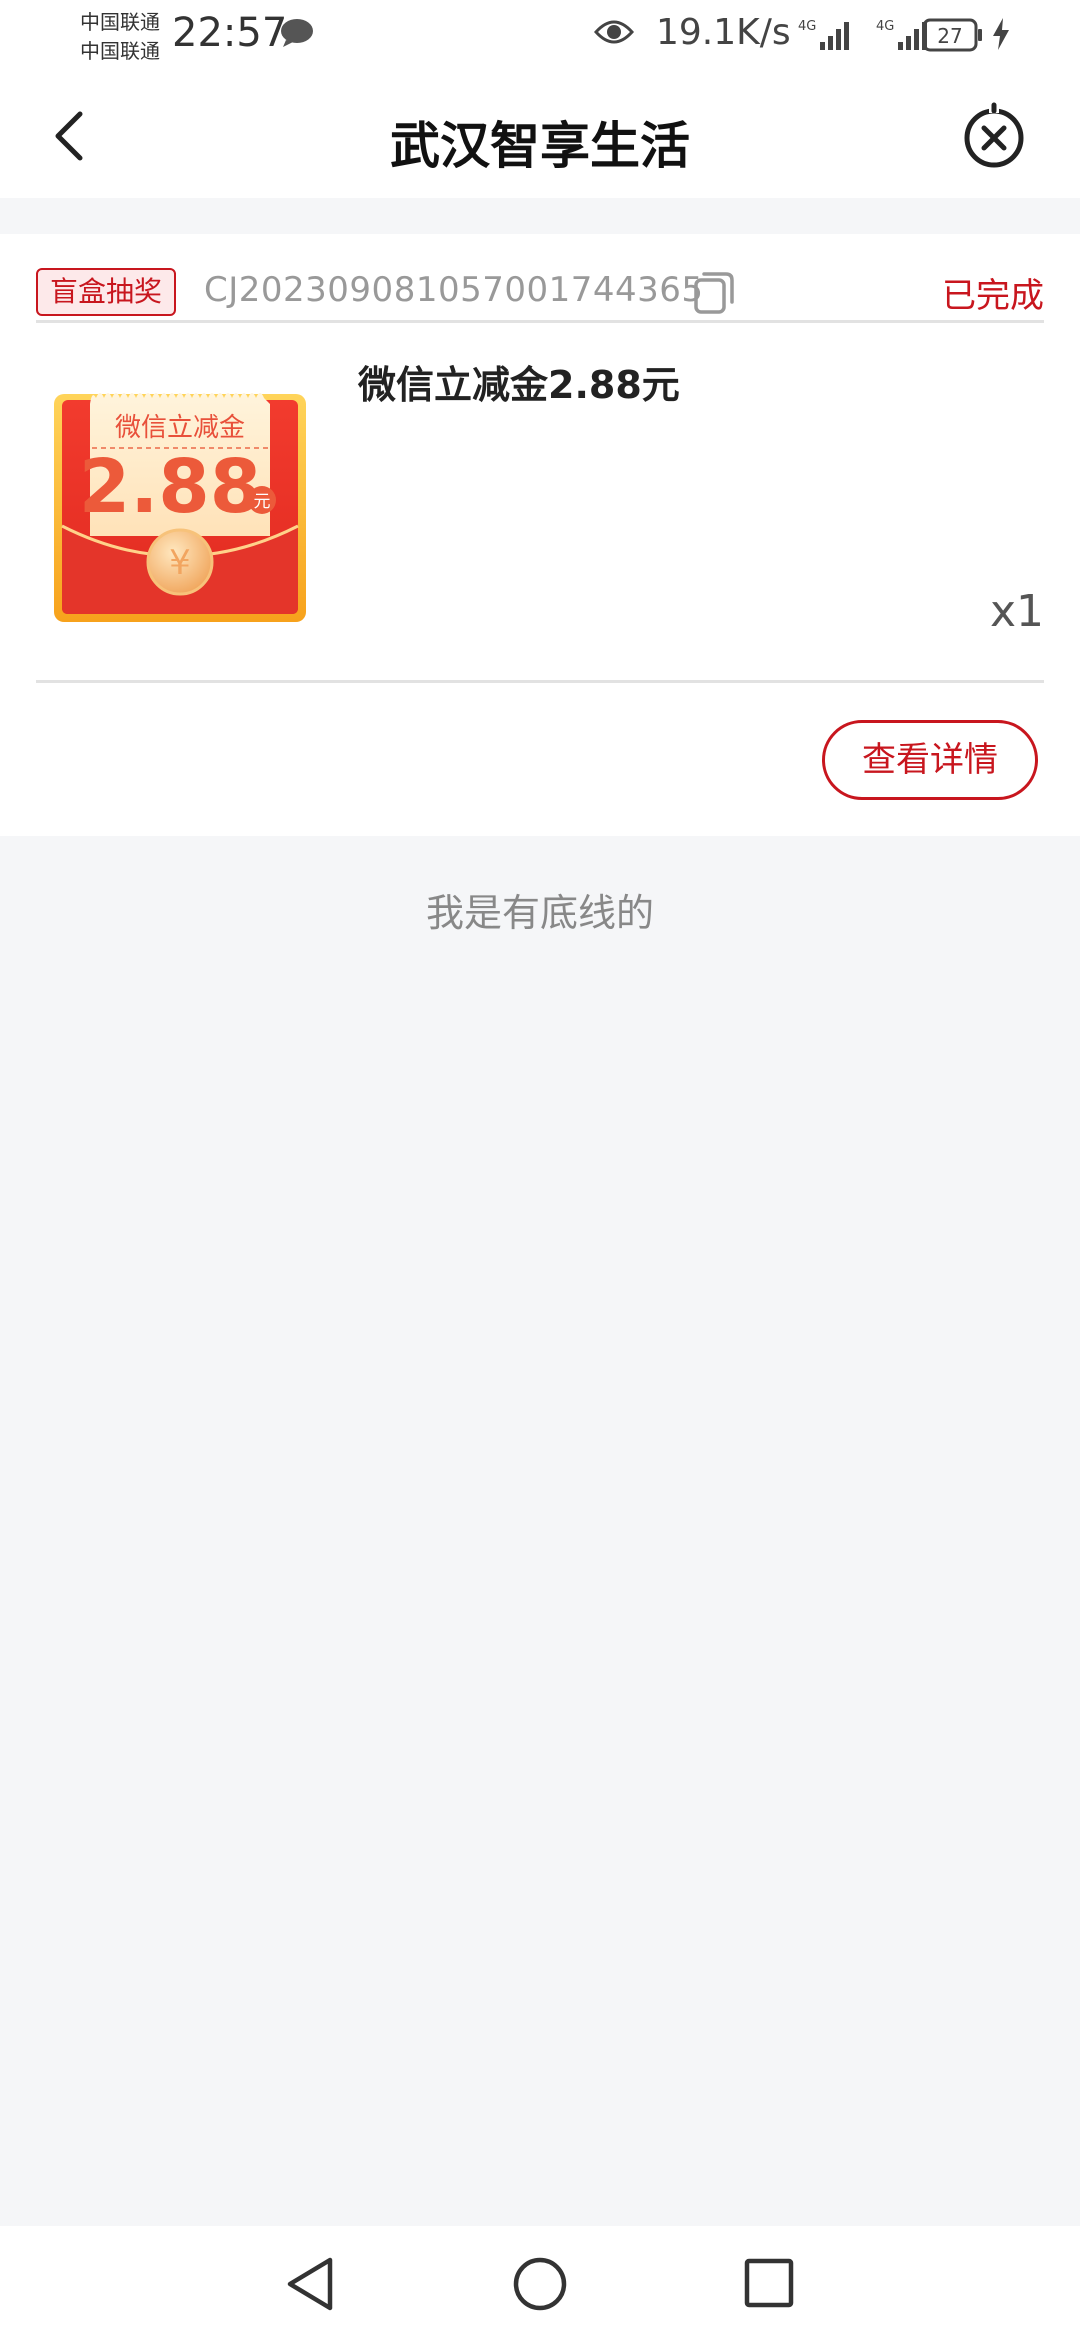 The width and height of the screenshot is (1080, 2340). What do you see at coordinates (120, 51) in the screenshot?
I see `carrier-2: 中国联通` at bounding box center [120, 51].